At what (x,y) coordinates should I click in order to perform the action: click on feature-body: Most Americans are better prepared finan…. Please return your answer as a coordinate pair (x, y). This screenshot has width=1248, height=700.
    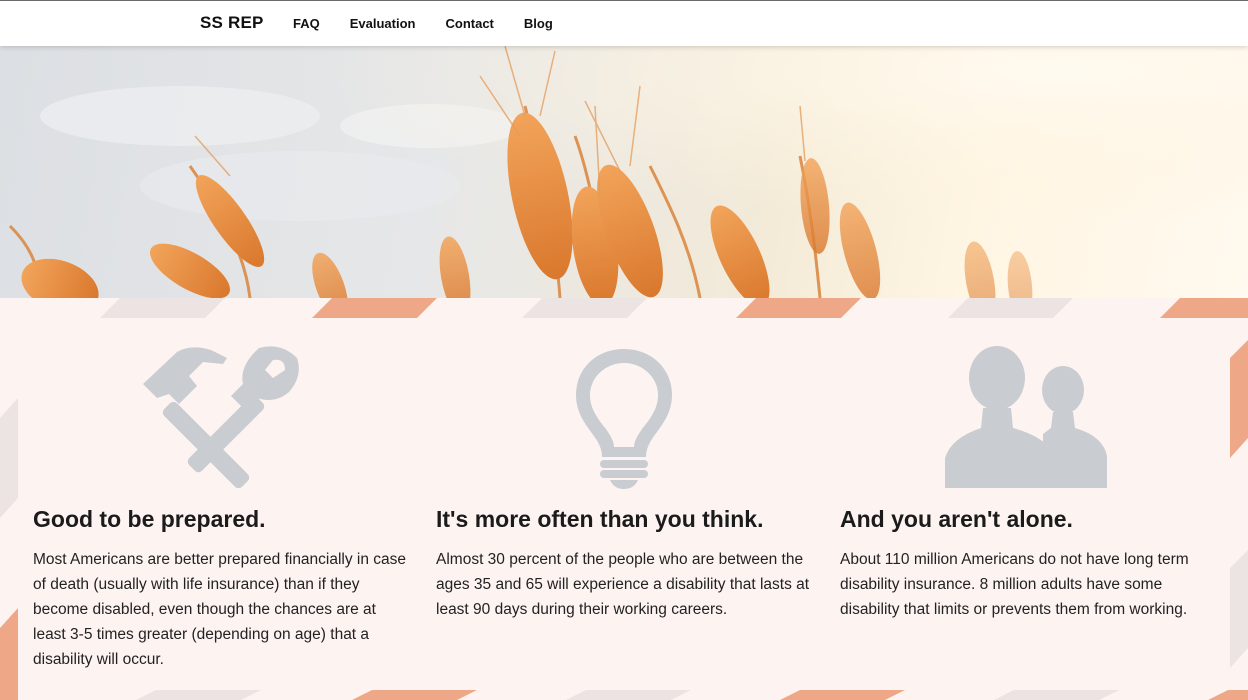
    Looking at the image, I should click on (220, 609).